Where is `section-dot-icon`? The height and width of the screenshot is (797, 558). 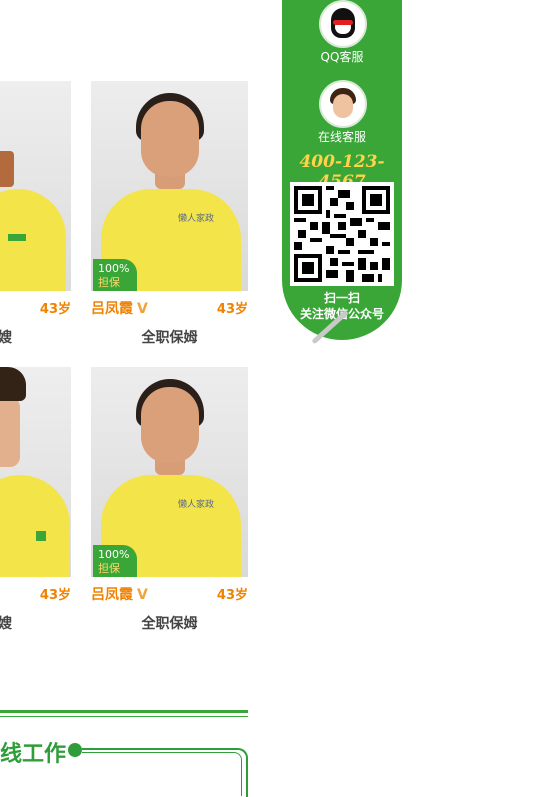 section-dot-icon is located at coordinates (75, 750).